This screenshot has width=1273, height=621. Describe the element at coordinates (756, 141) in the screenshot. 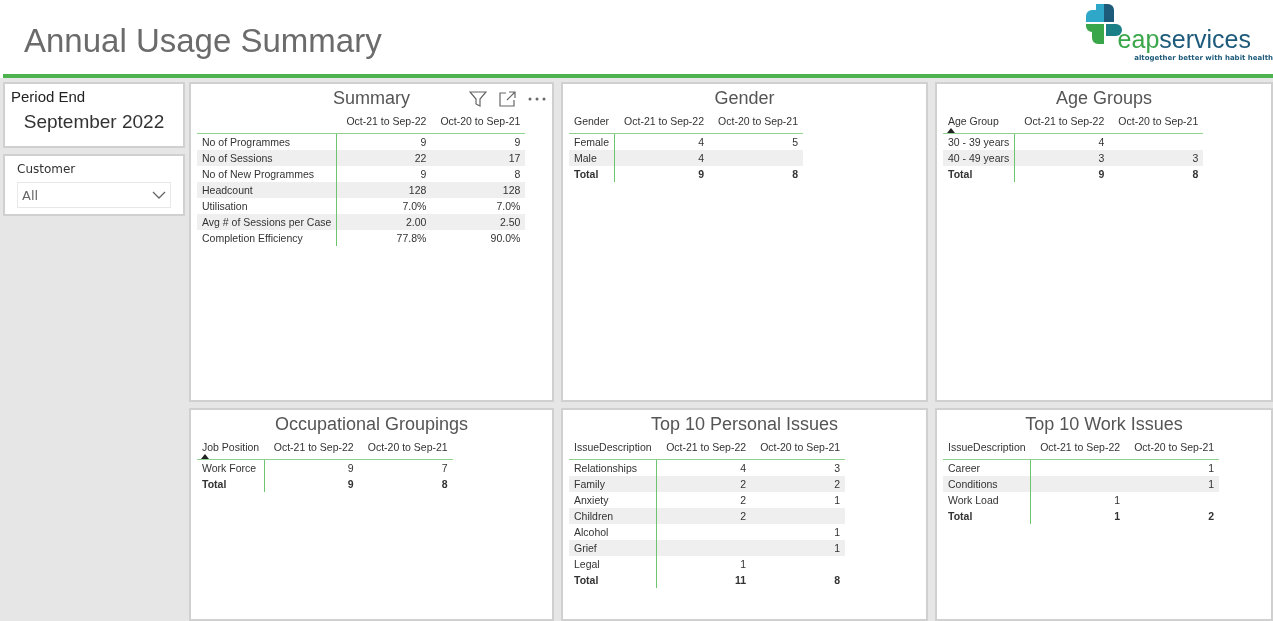

I see `table-cell: 5` at that location.